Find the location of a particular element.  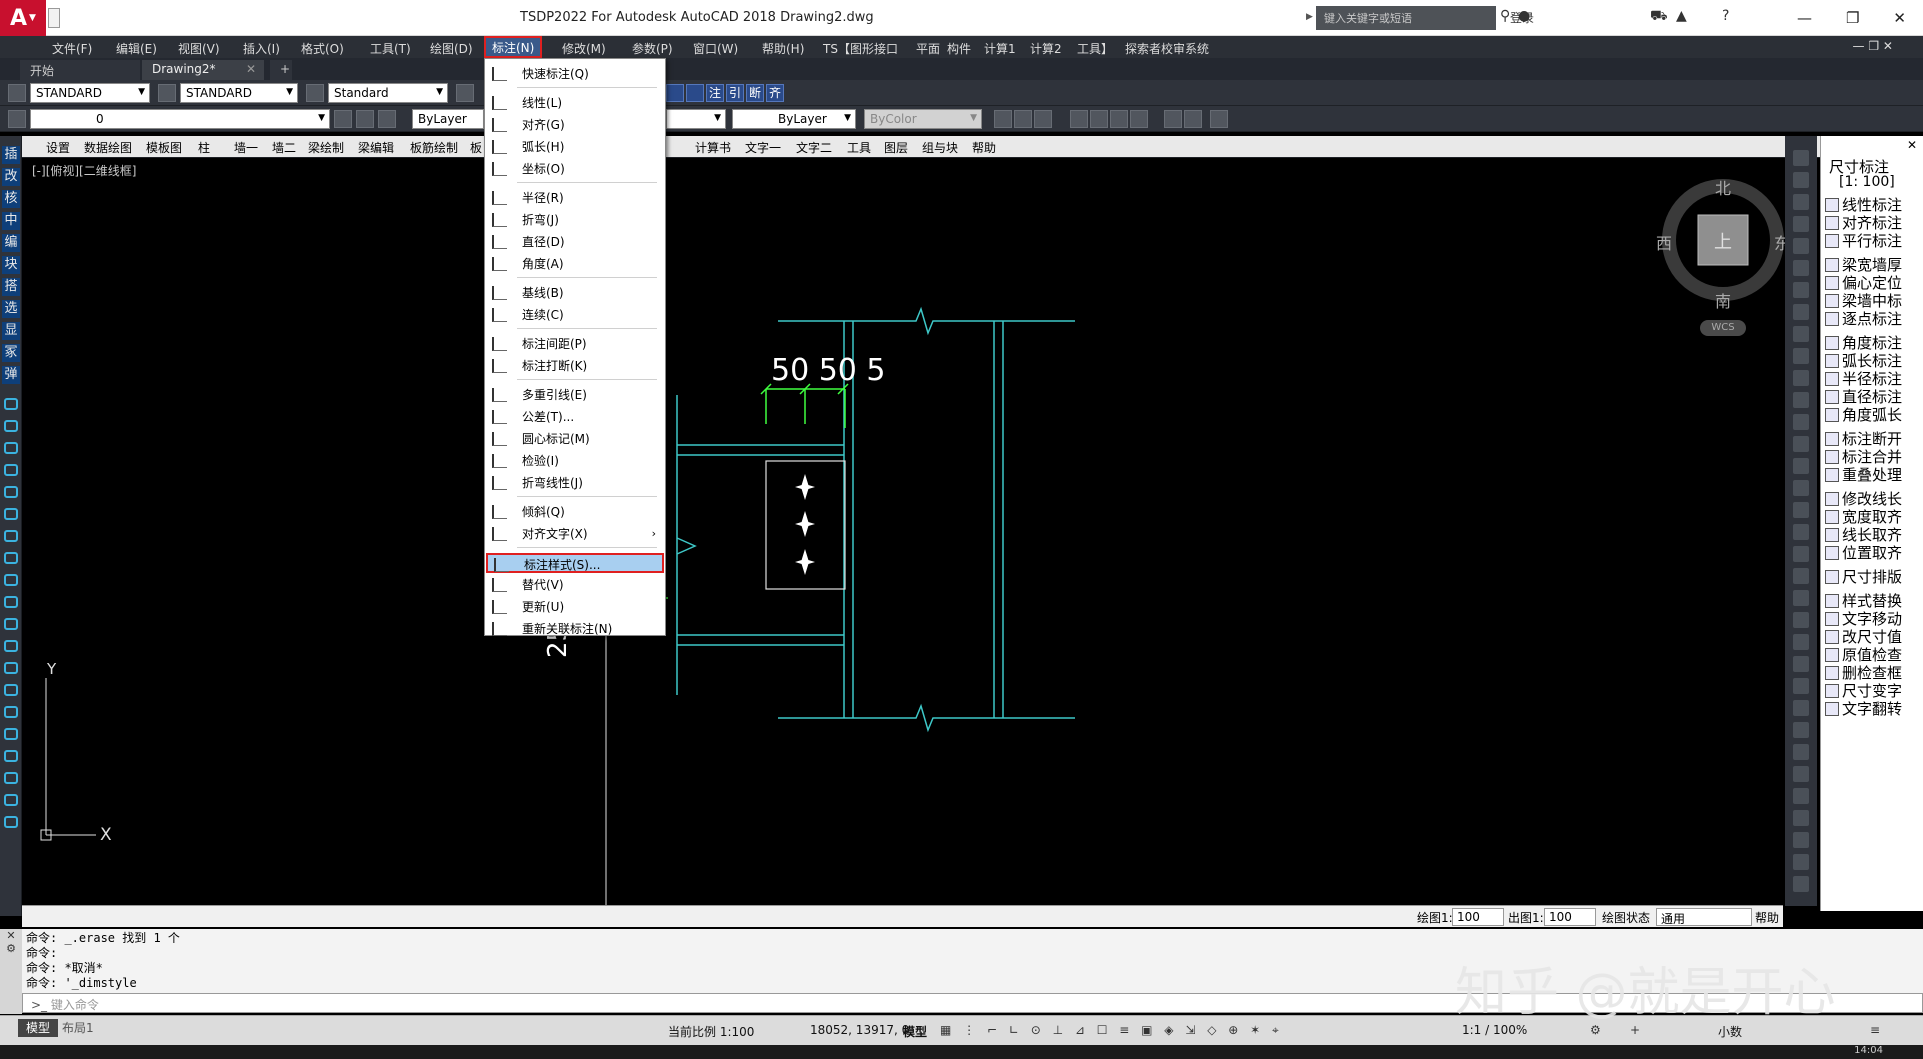

text-style-select: STANDARD ▼ is located at coordinates (90, 93).